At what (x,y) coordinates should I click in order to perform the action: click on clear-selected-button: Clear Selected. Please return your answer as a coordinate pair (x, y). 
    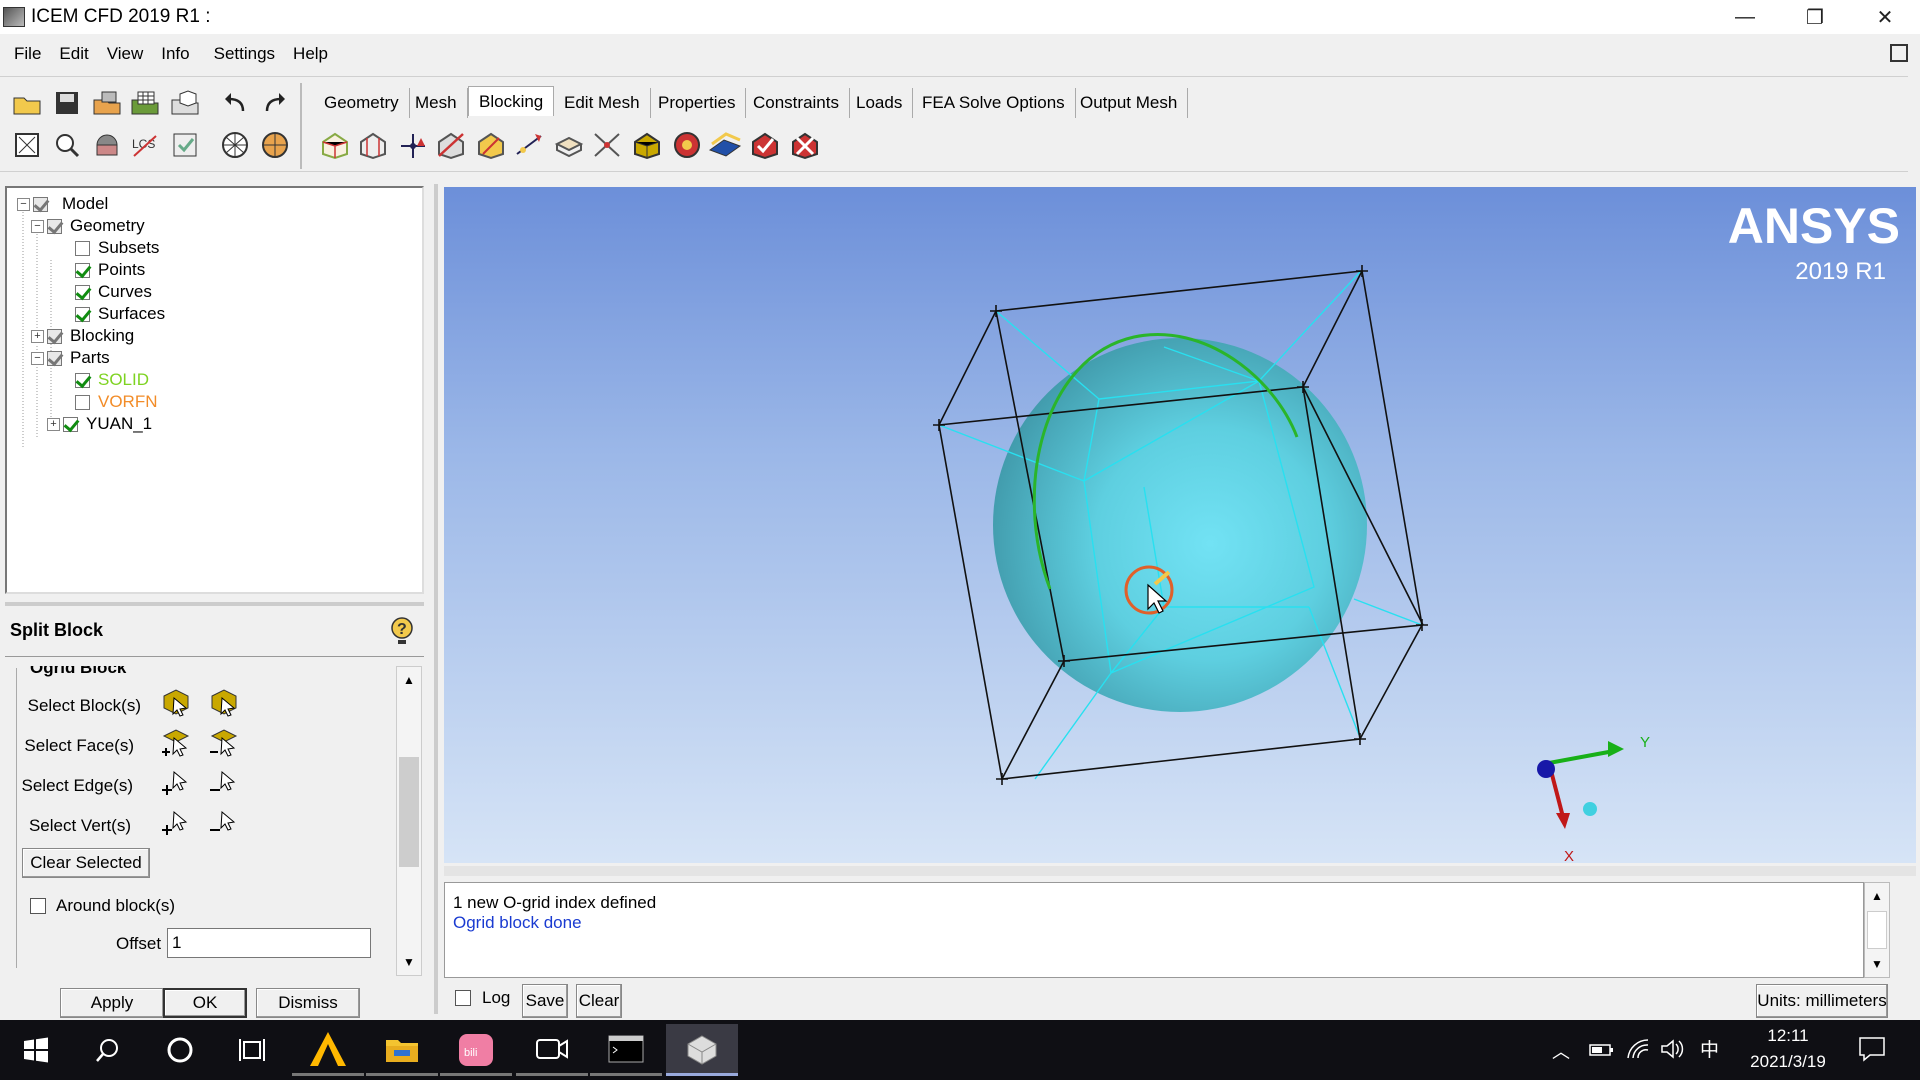
    Looking at the image, I should click on (86, 863).